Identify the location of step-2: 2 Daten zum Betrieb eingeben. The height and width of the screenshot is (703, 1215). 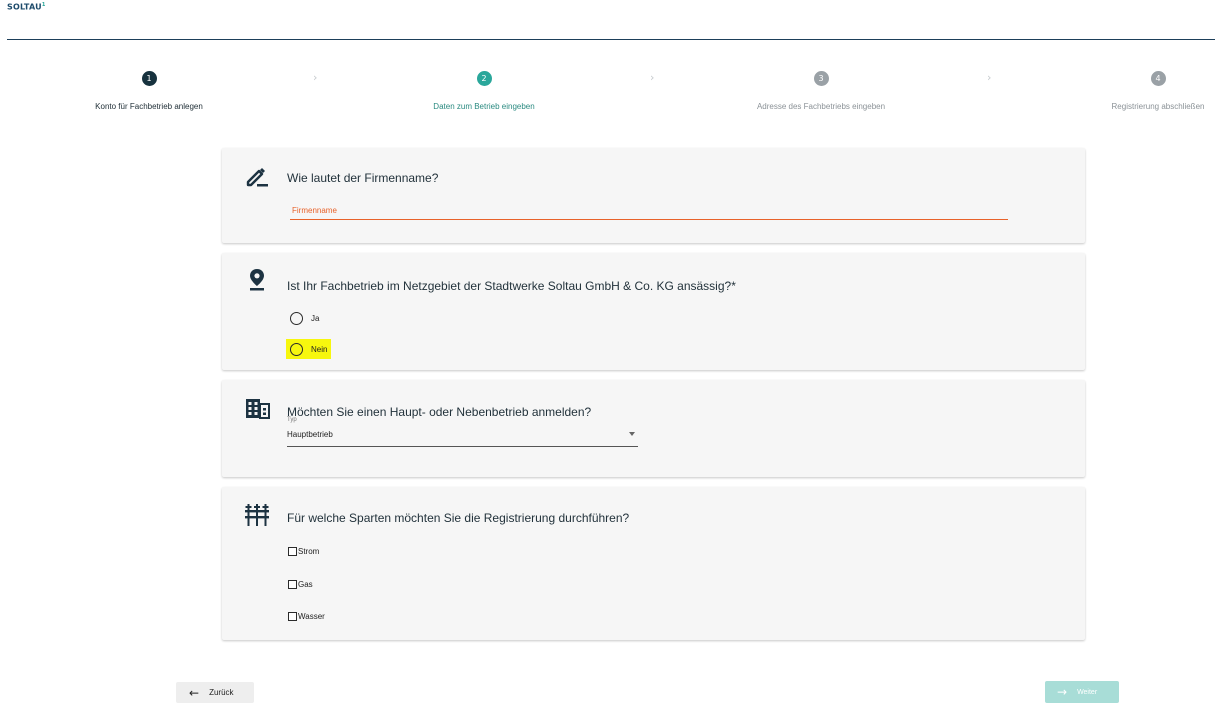
(484, 91).